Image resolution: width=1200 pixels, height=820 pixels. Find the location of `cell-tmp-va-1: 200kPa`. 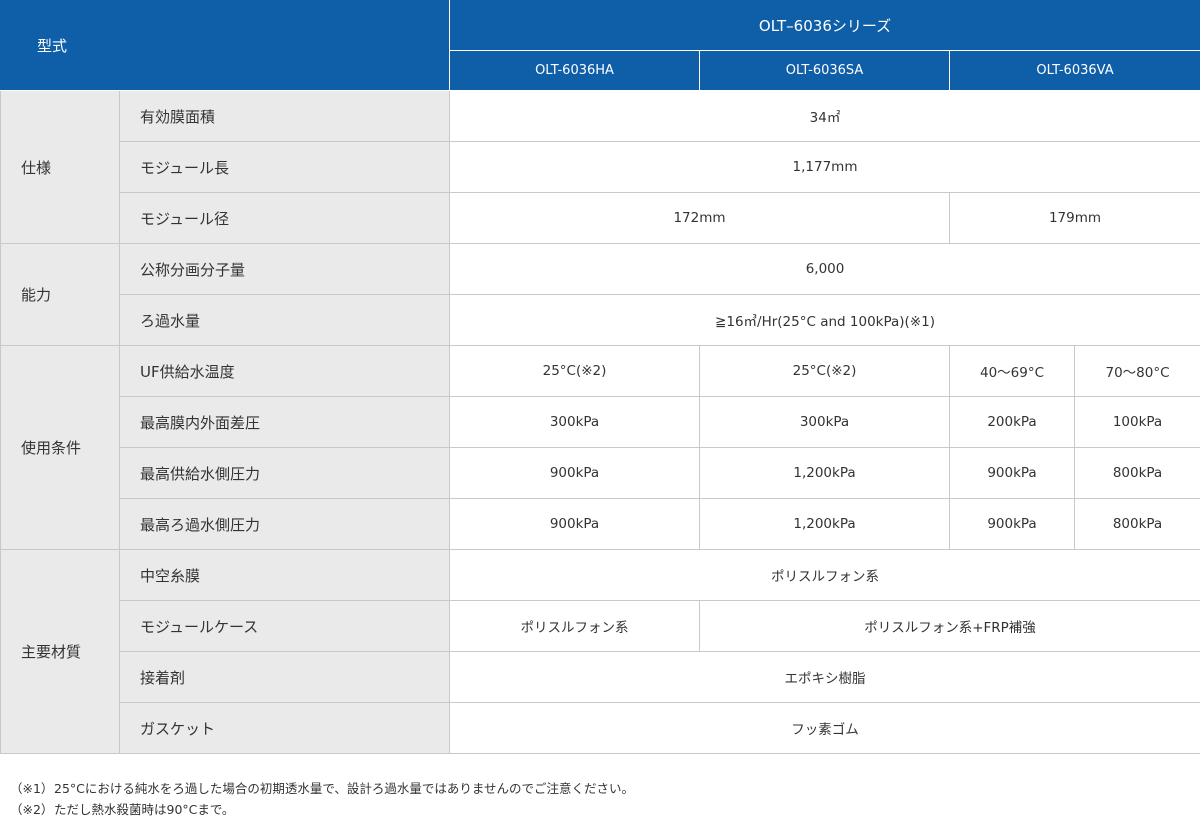

cell-tmp-va-1: 200kPa is located at coordinates (1012, 422).